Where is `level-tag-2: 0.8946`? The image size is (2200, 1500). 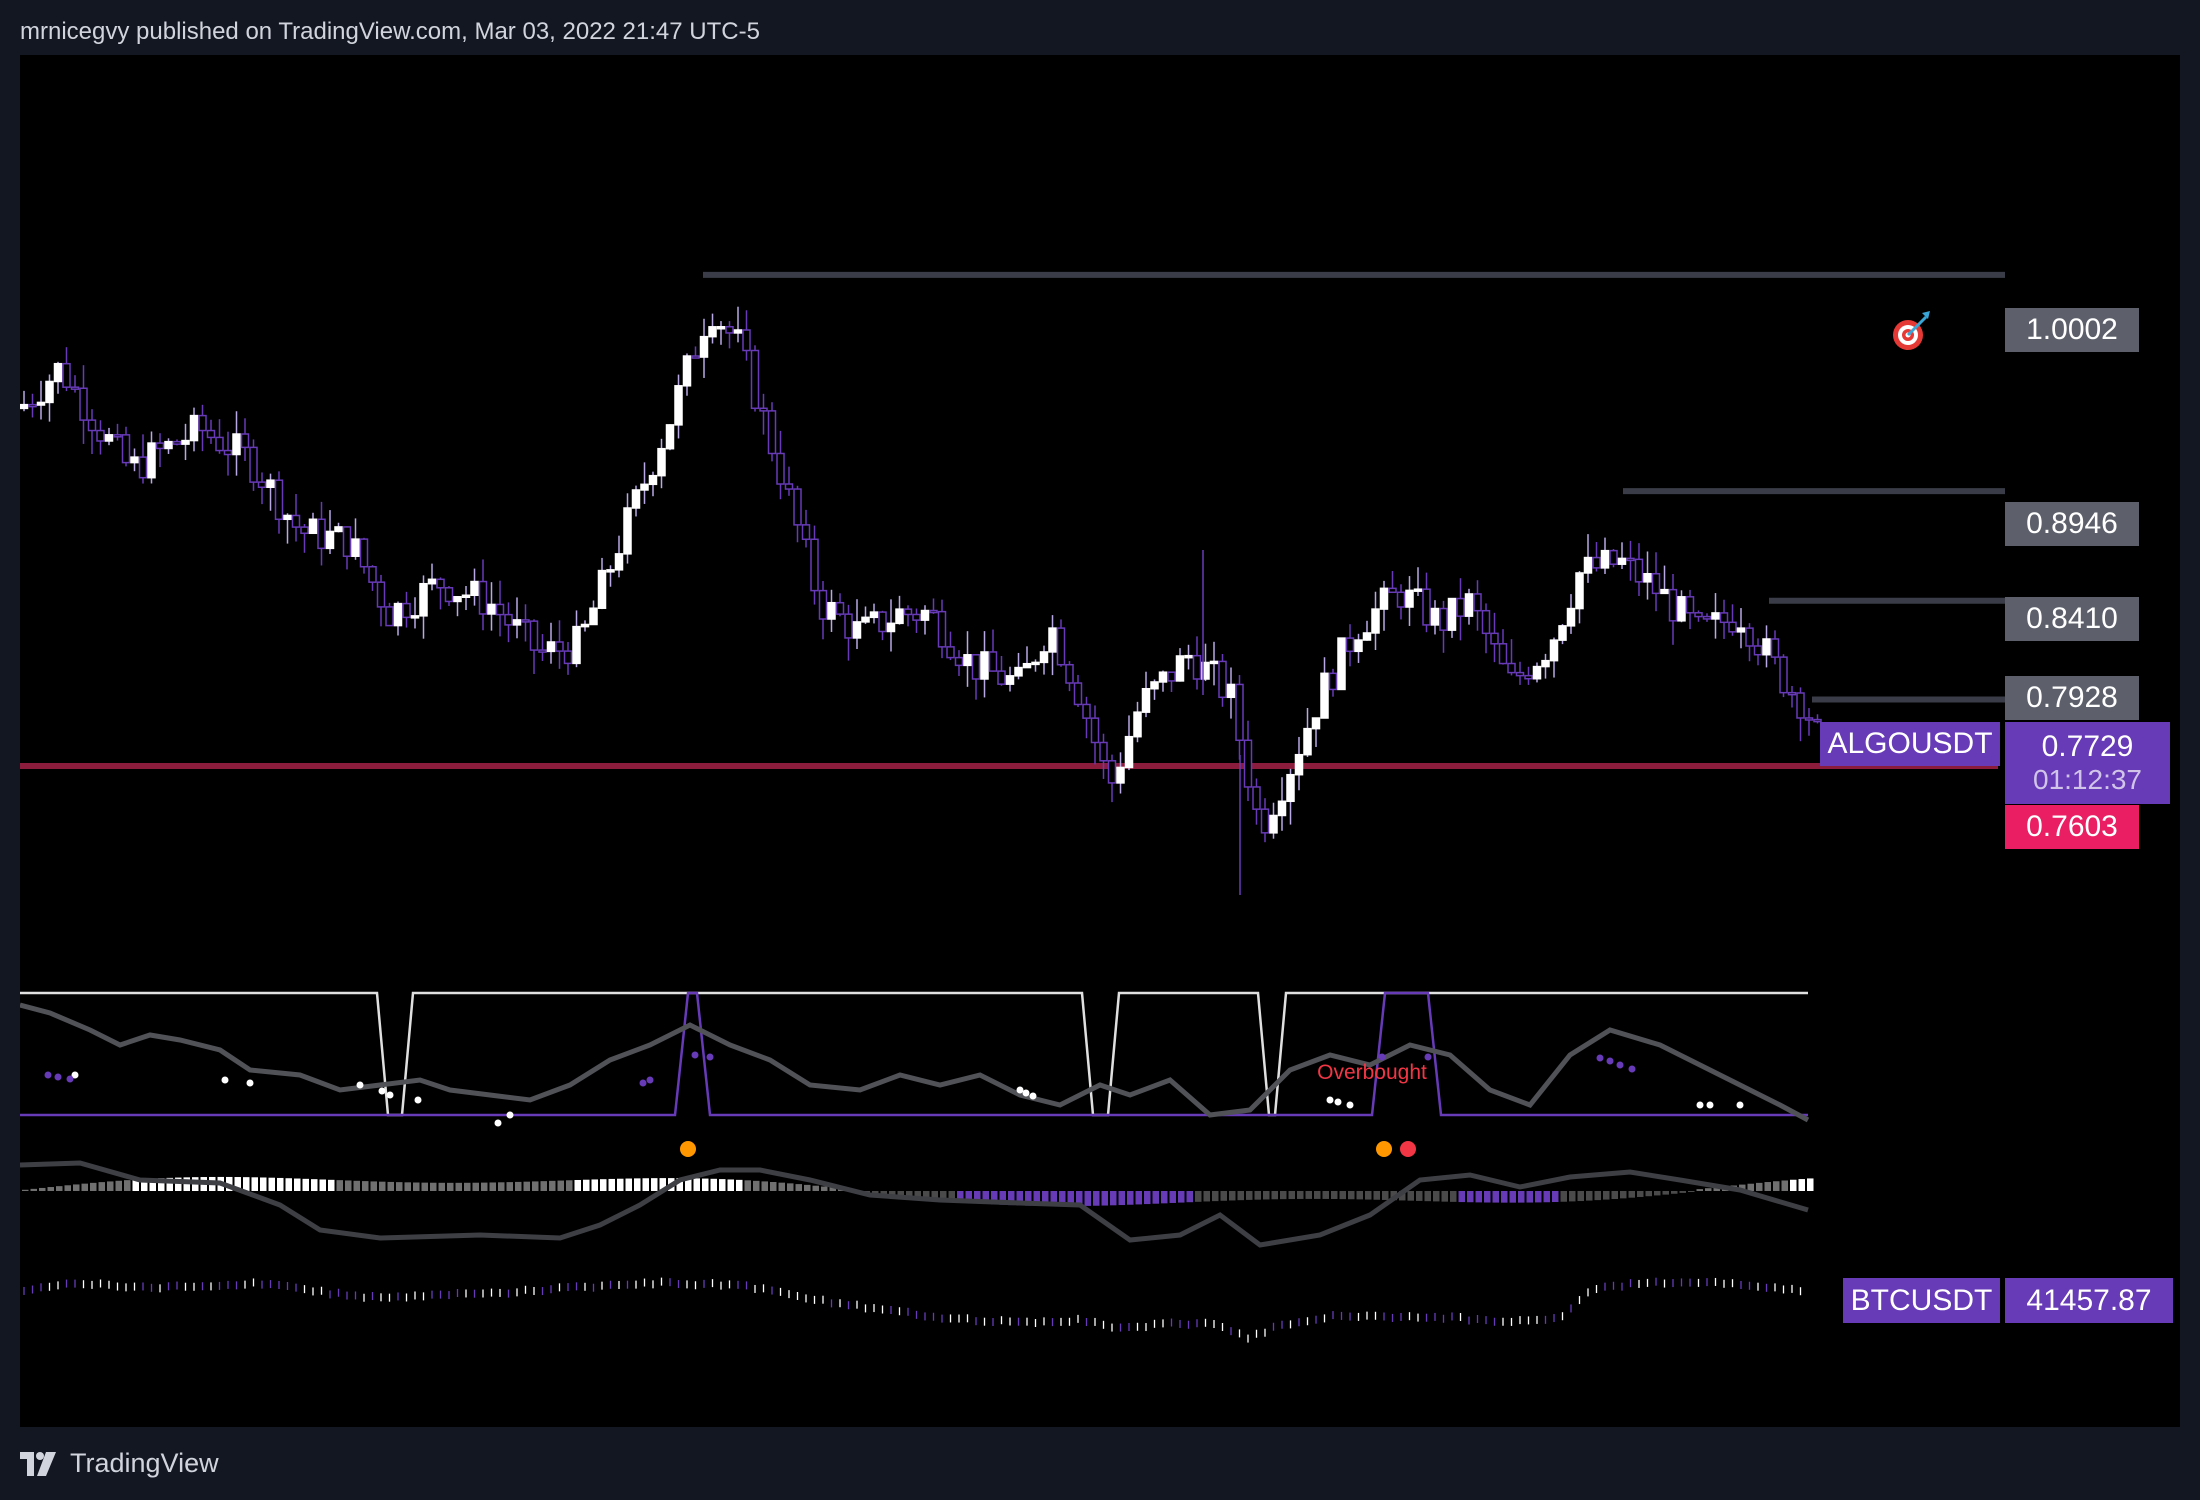 level-tag-2: 0.8946 is located at coordinates (2072, 524).